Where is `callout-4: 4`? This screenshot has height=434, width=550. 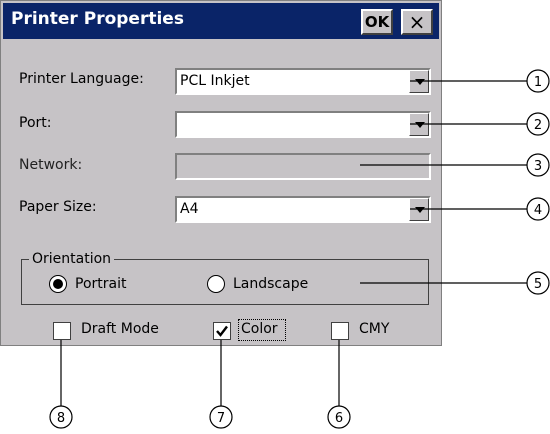
callout-4: 4 is located at coordinates (538, 210).